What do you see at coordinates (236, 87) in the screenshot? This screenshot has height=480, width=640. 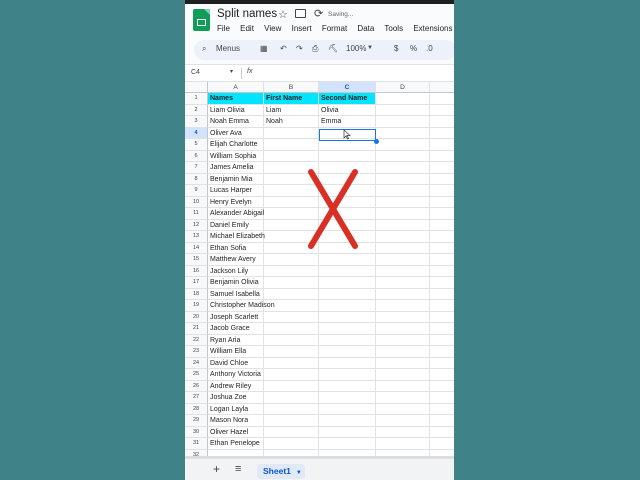 I see `column-header-a: A` at bounding box center [236, 87].